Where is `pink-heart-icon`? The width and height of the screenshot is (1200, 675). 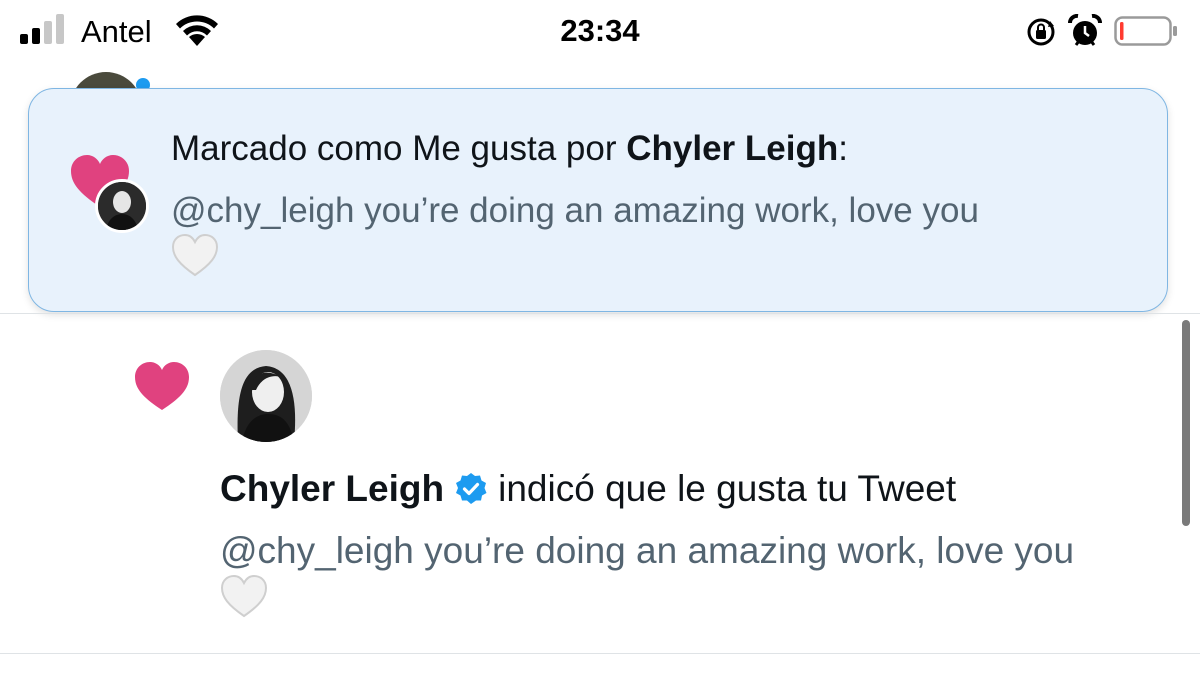
pink-heart-icon is located at coordinates (162, 386).